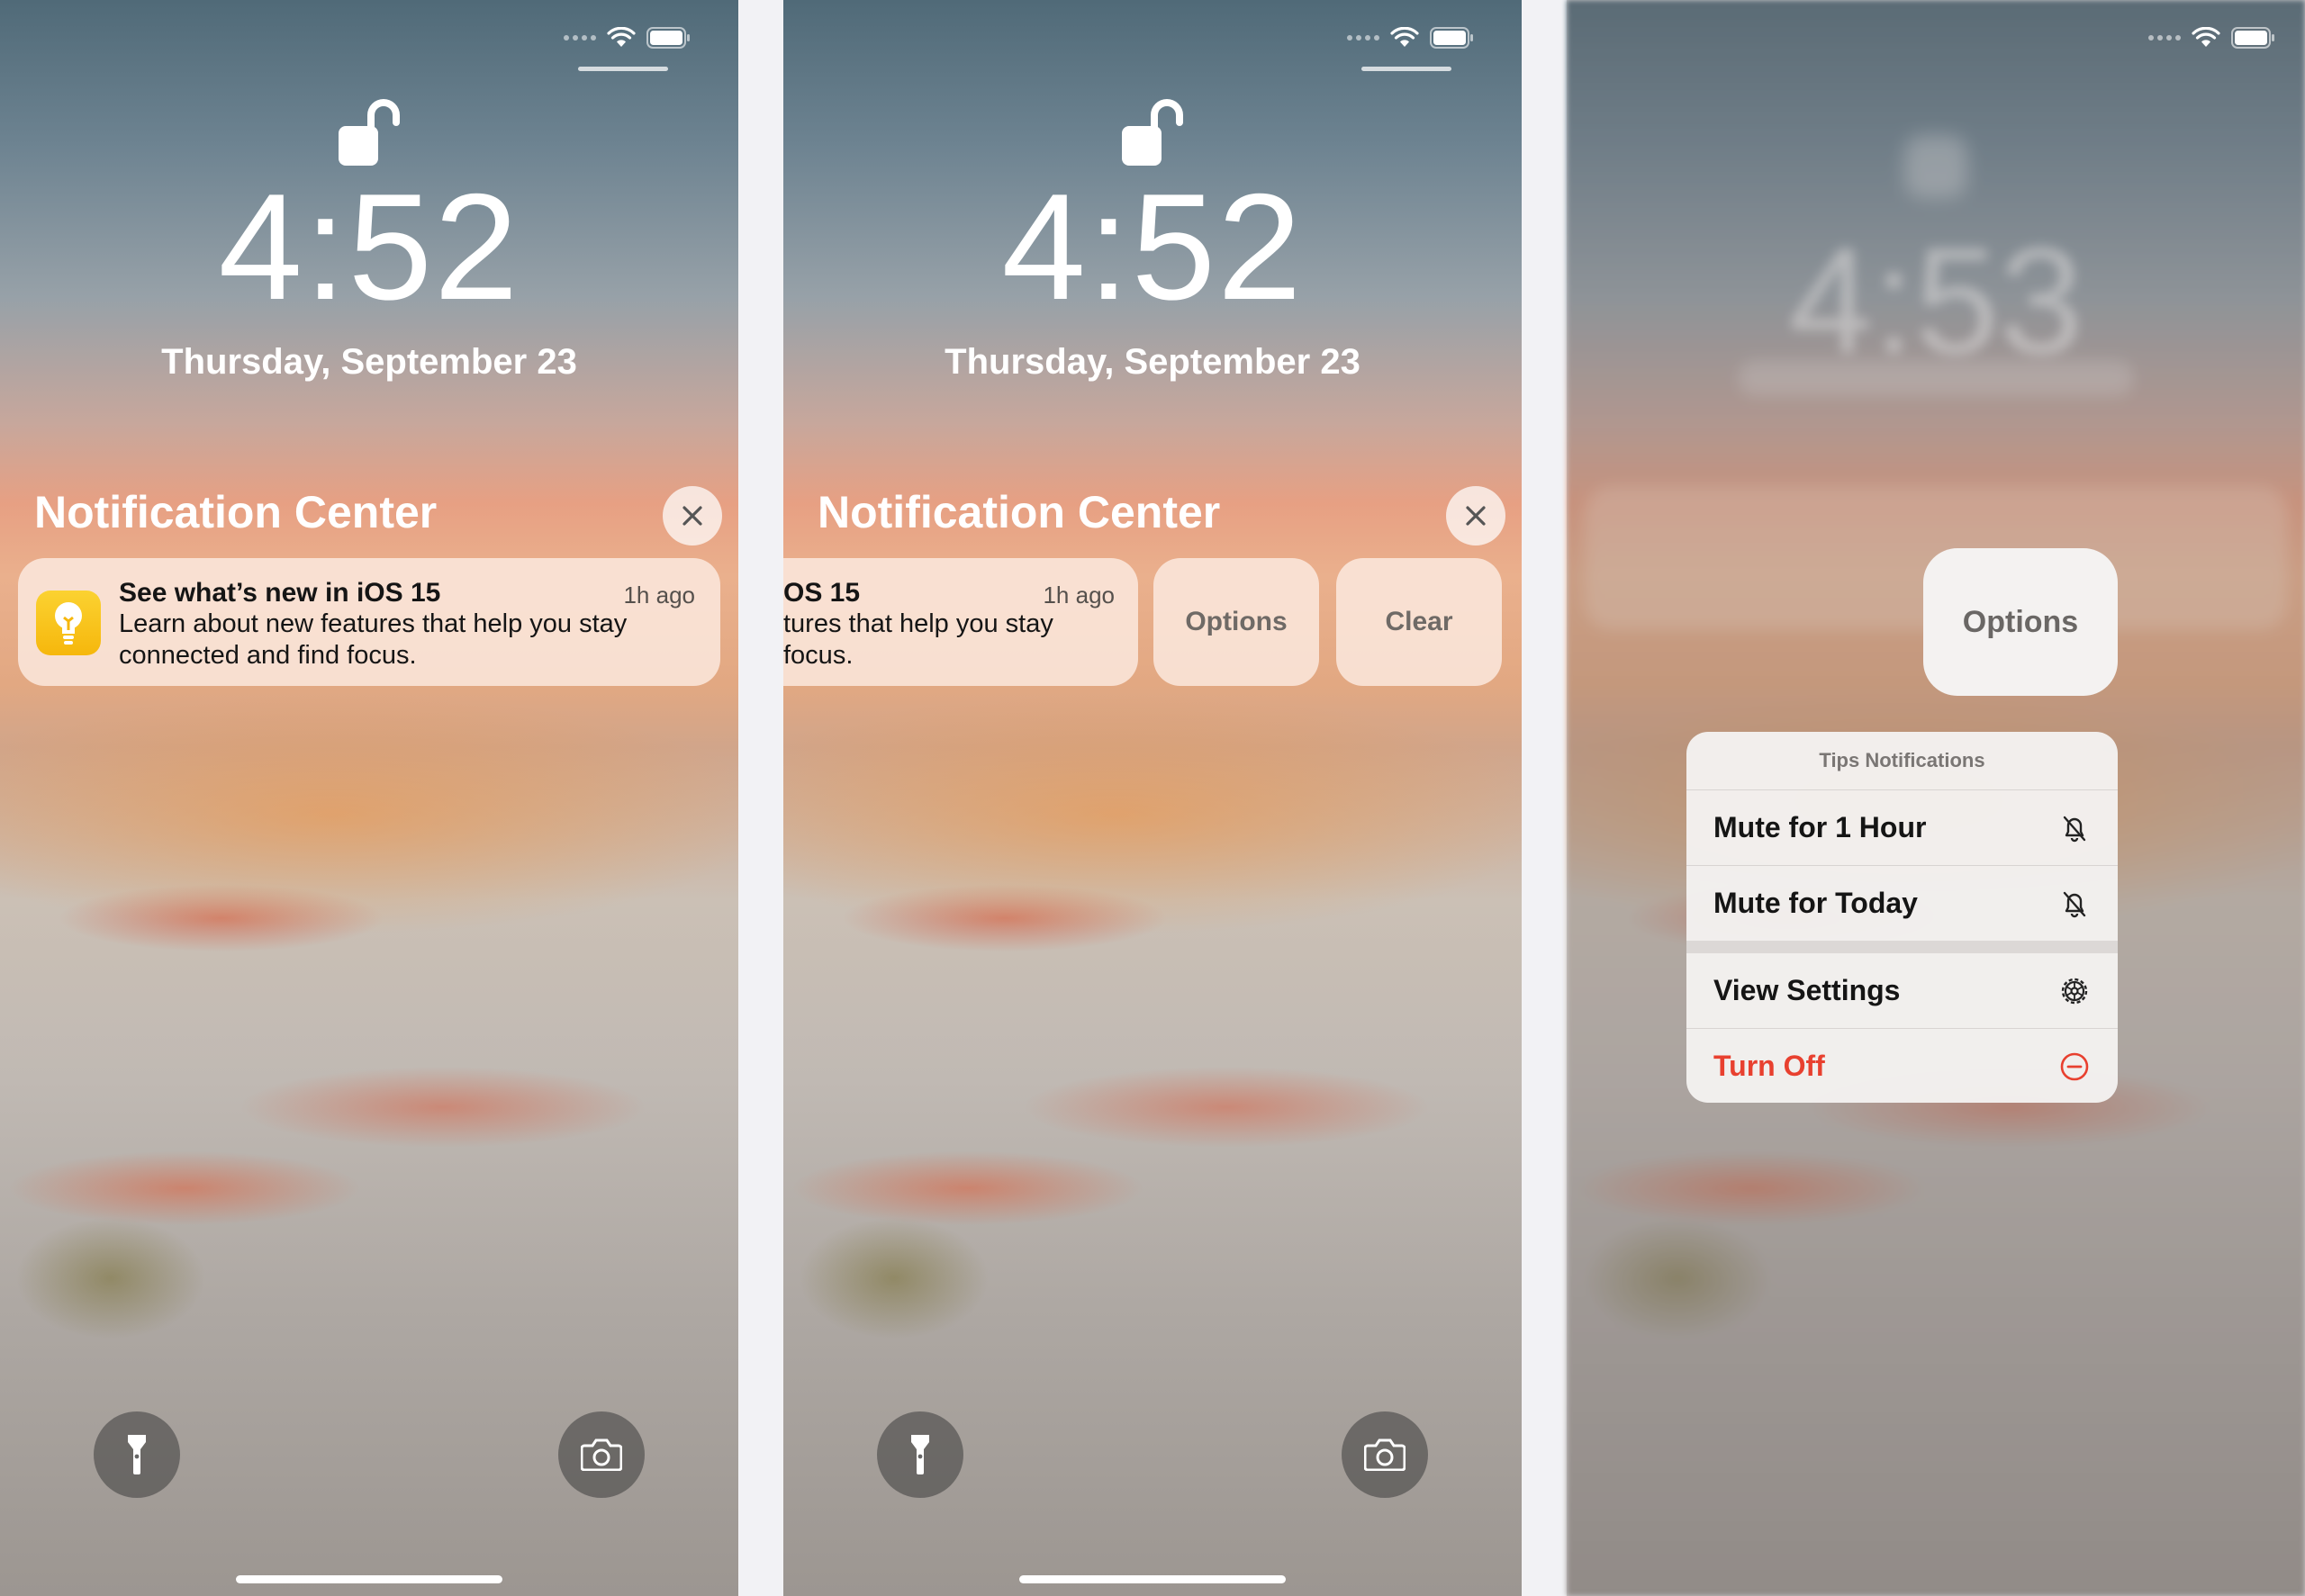 The height and width of the screenshot is (1596, 2305). What do you see at coordinates (1902, 1066) in the screenshot?
I see `turn-off-item: Turn Off` at bounding box center [1902, 1066].